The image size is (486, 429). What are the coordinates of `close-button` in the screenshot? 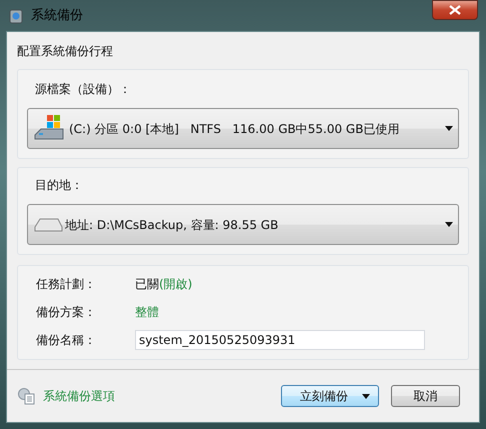 It's located at (455, 10).